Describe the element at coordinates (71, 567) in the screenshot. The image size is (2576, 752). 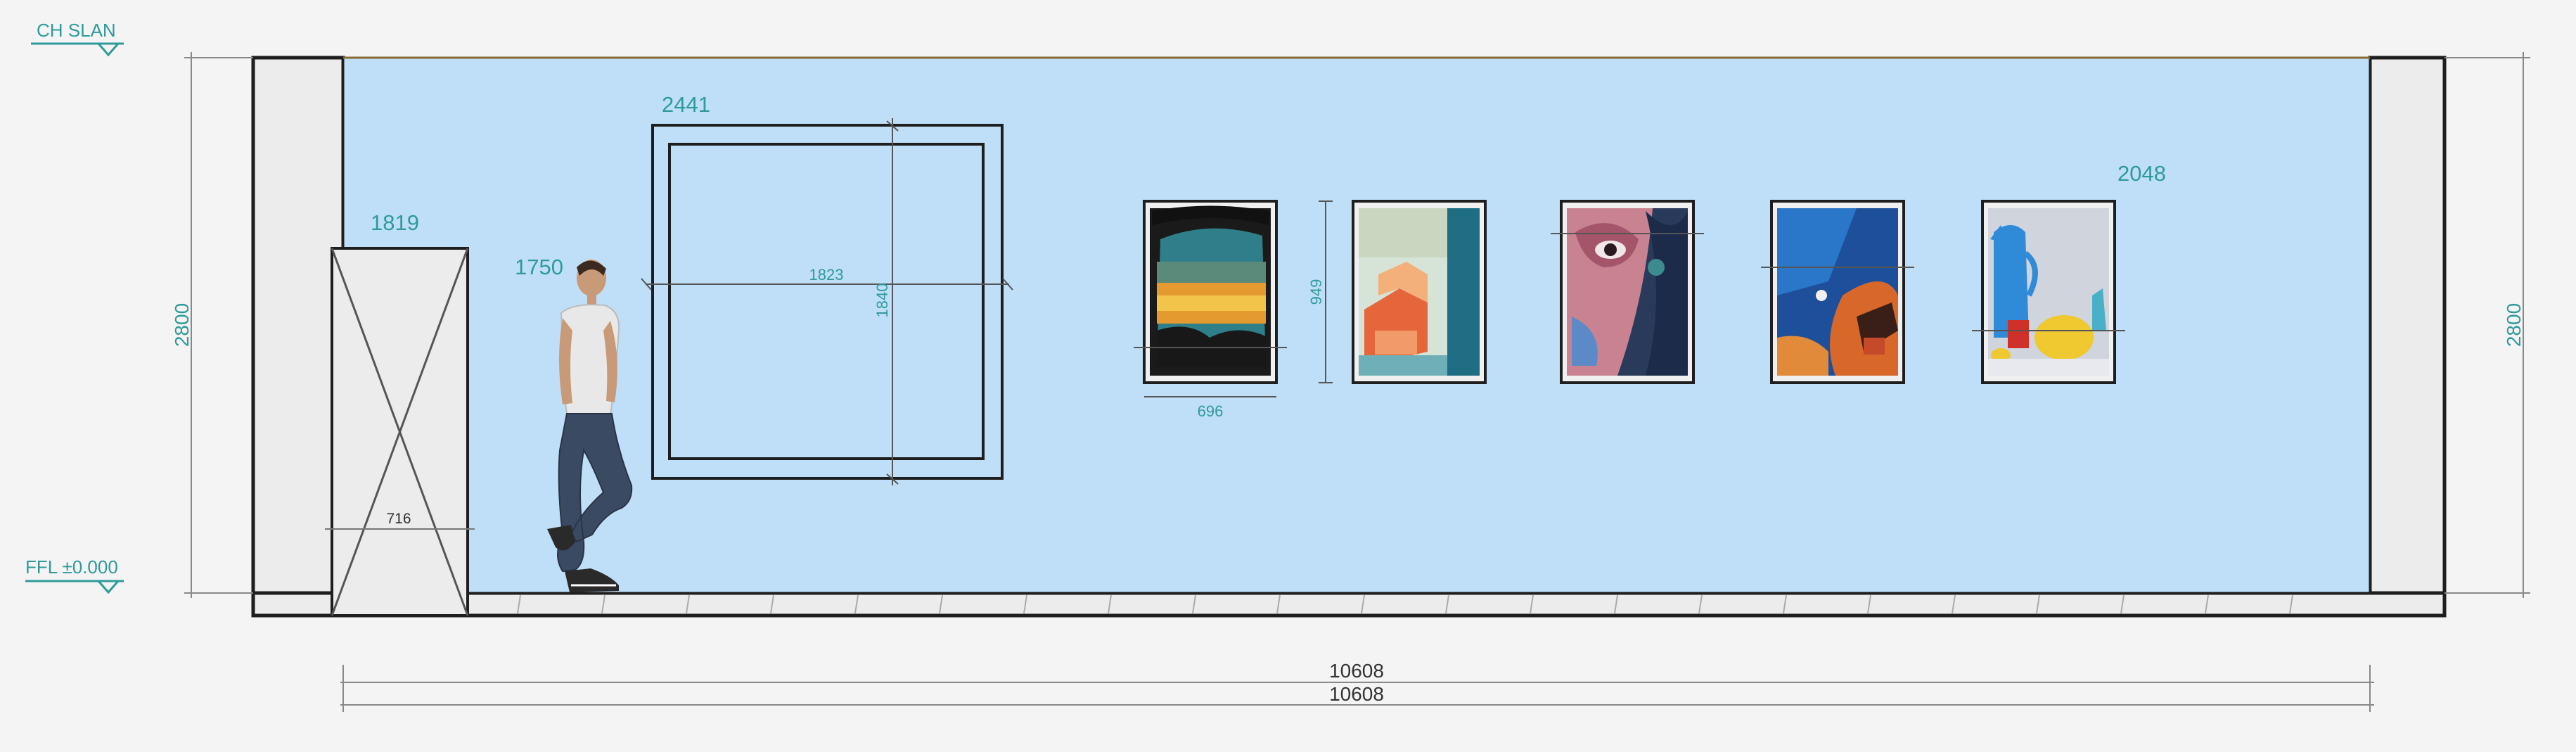
I see `floor-level-label: FFL ±0.000` at that location.